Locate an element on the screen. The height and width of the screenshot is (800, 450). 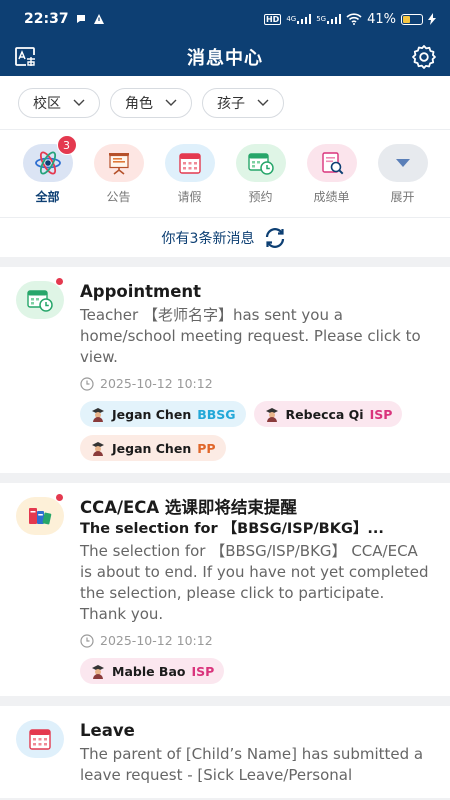
category-label: 公告 is located at coordinates (118, 197).